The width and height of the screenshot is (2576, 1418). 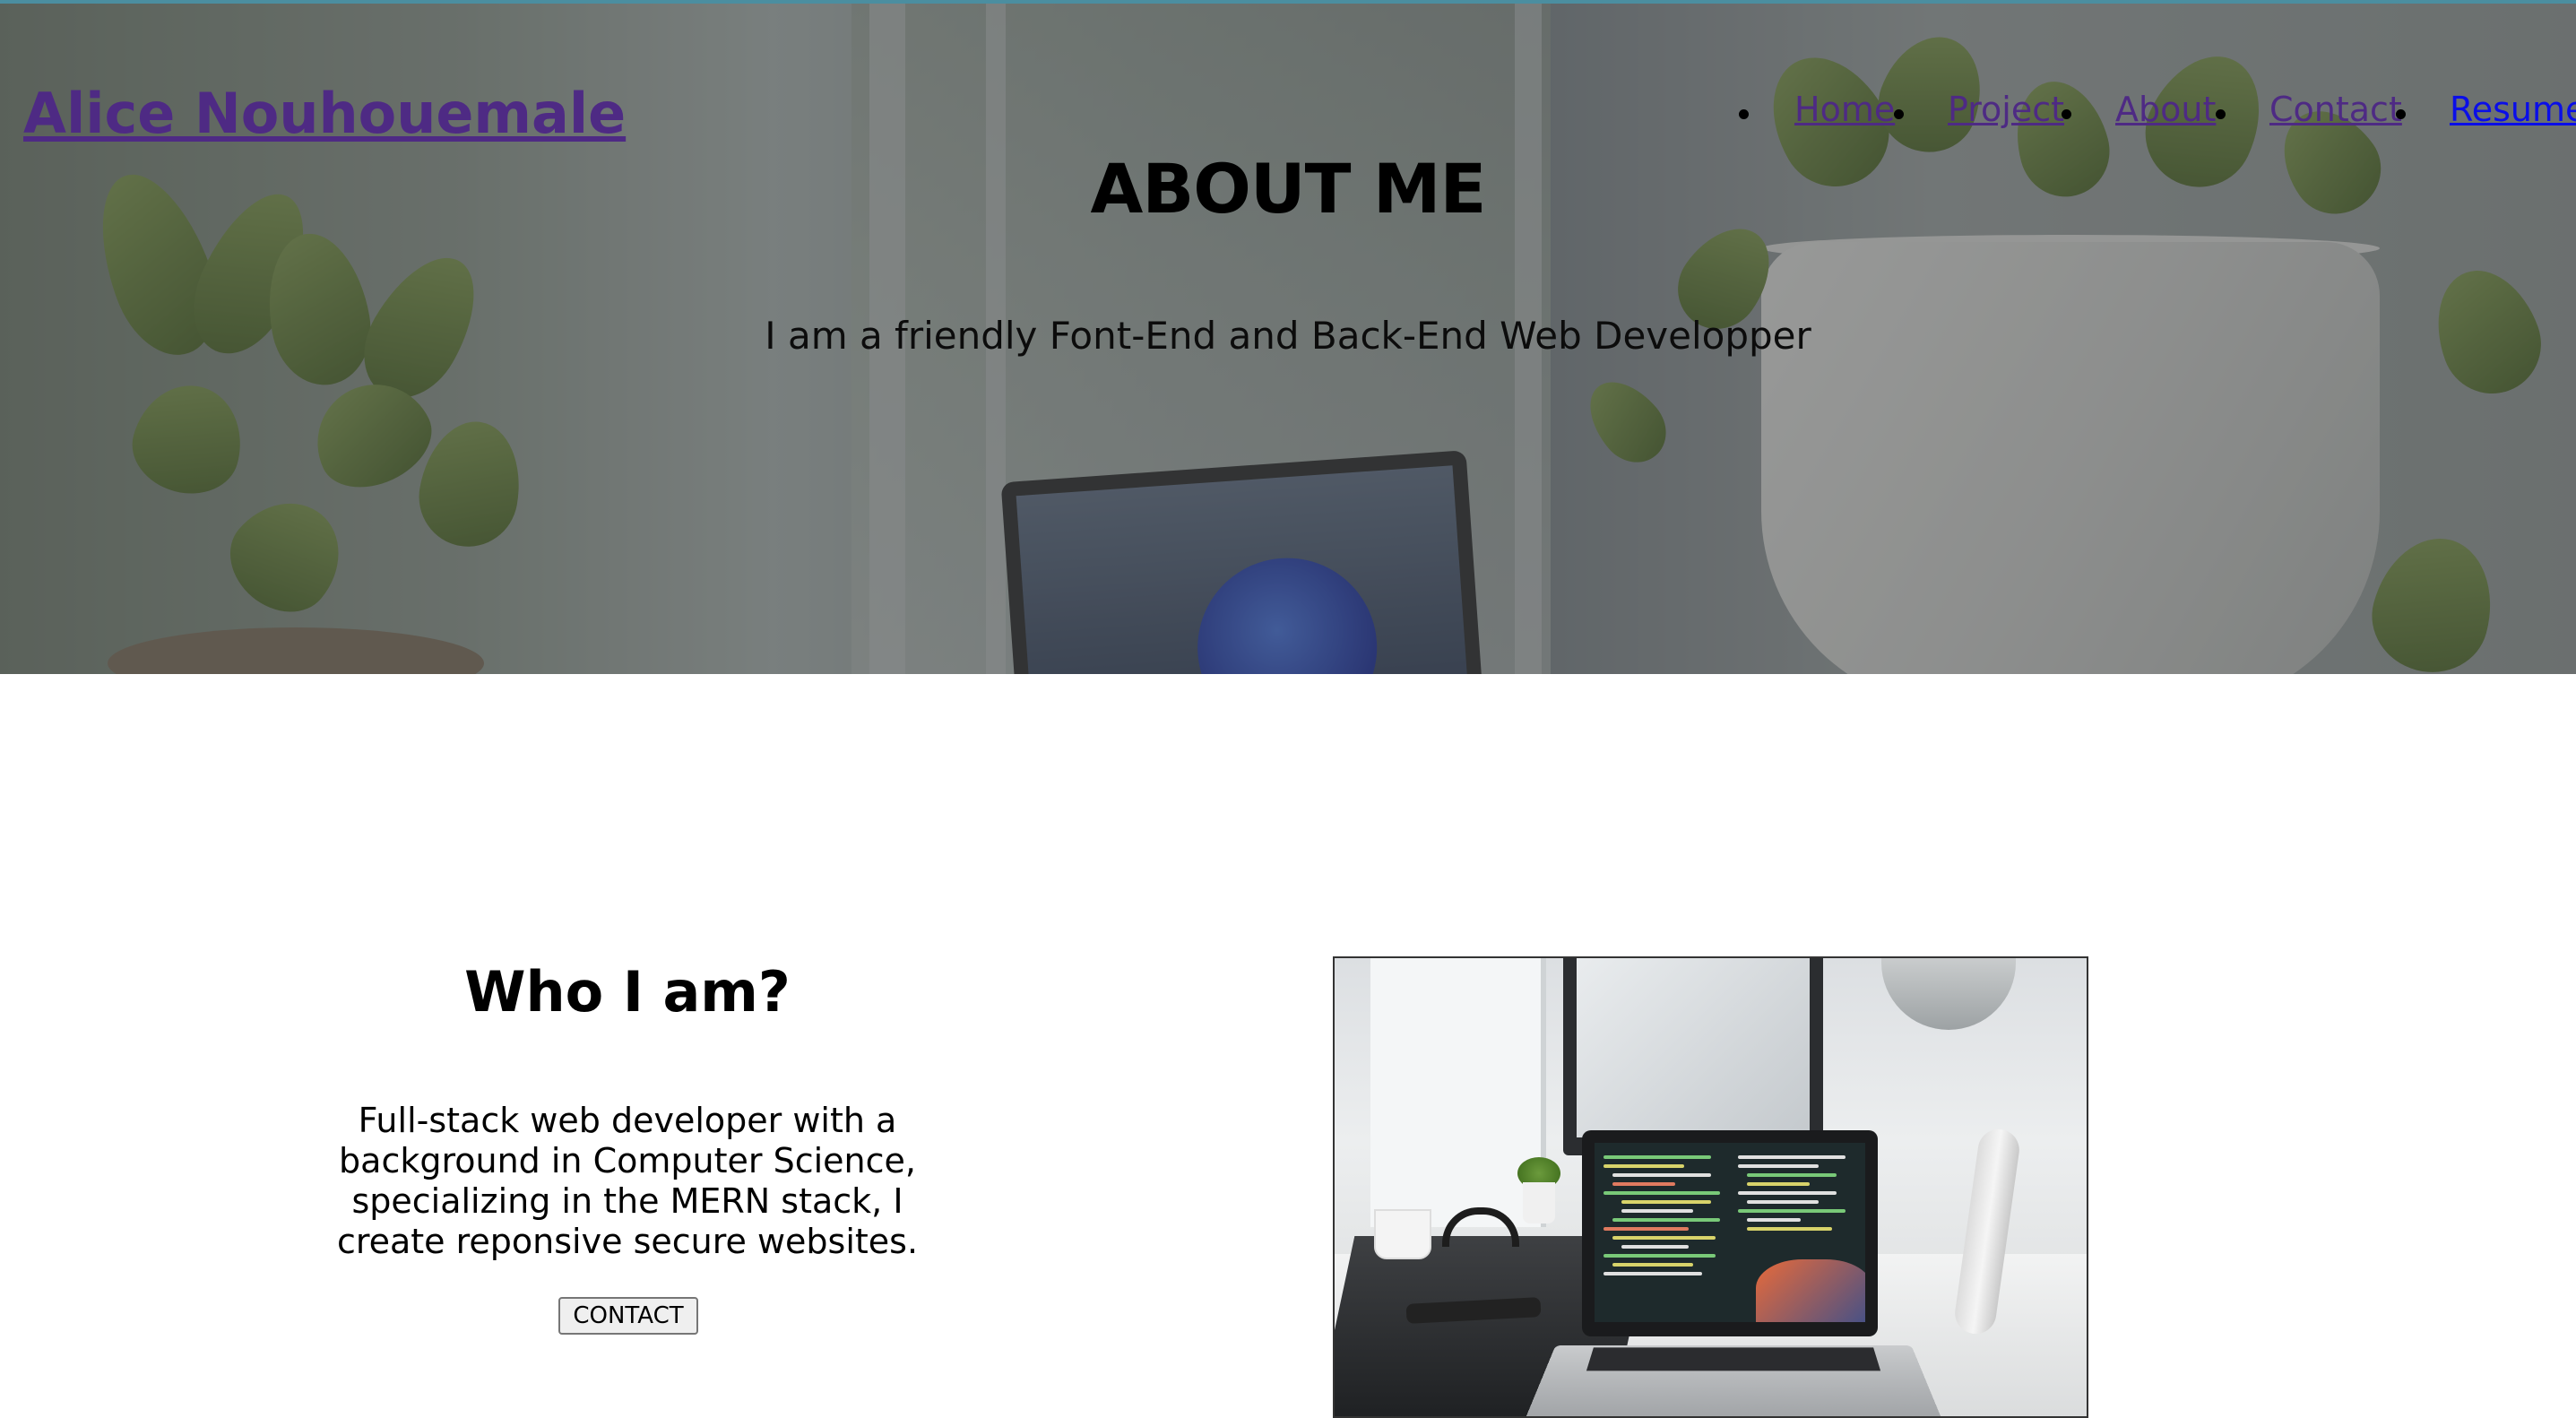 What do you see at coordinates (1844, 110) in the screenshot?
I see `nav-home: Home` at bounding box center [1844, 110].